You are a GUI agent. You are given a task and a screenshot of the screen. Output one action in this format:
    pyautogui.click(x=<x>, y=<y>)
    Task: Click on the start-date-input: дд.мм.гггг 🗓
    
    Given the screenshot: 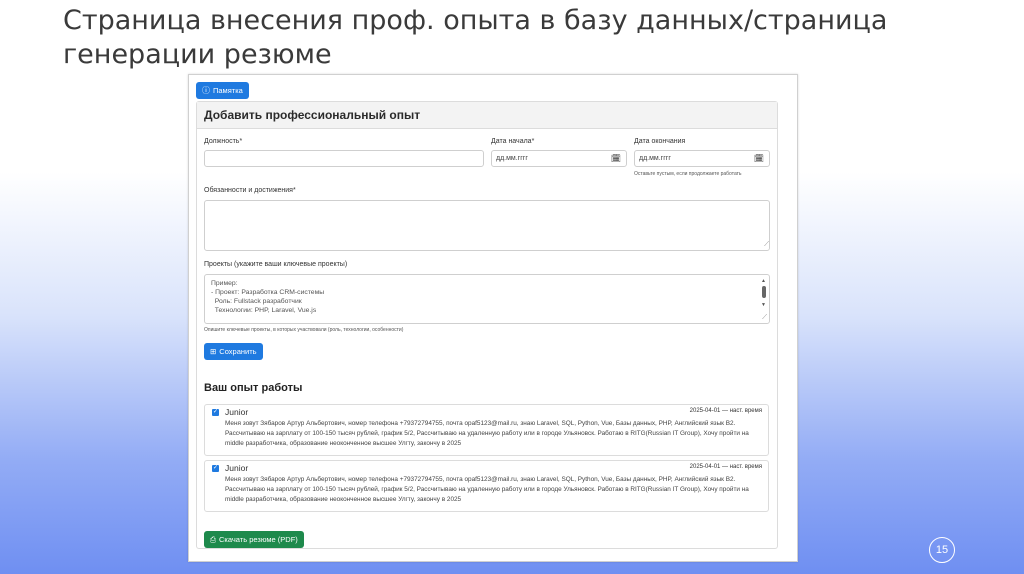 What is the action you would take?
    pyautogui.click(x=559, y=158)
    